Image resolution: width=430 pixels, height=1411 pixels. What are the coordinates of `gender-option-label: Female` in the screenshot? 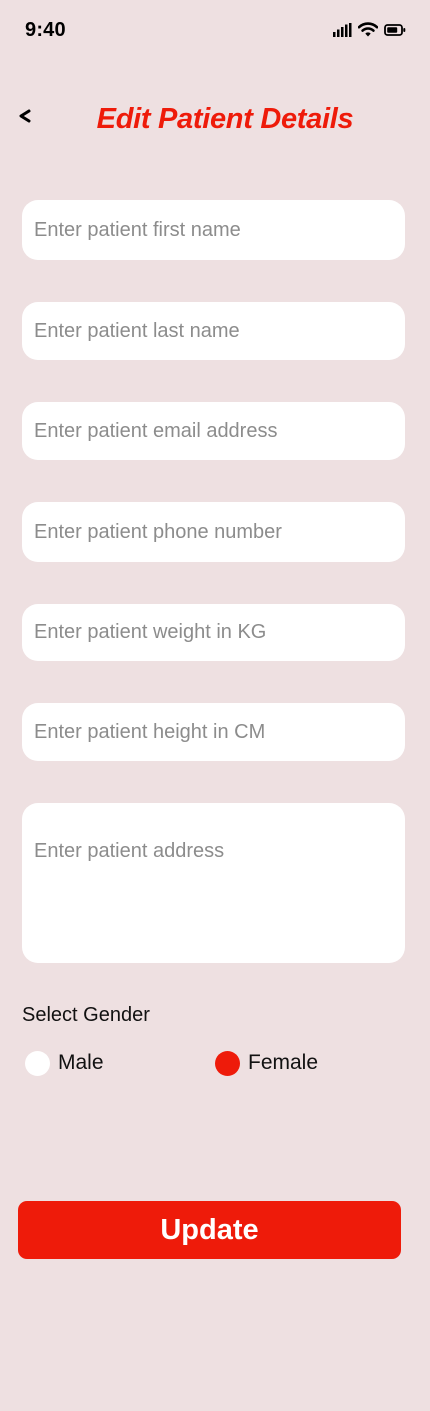 It's located at (283, 1062).